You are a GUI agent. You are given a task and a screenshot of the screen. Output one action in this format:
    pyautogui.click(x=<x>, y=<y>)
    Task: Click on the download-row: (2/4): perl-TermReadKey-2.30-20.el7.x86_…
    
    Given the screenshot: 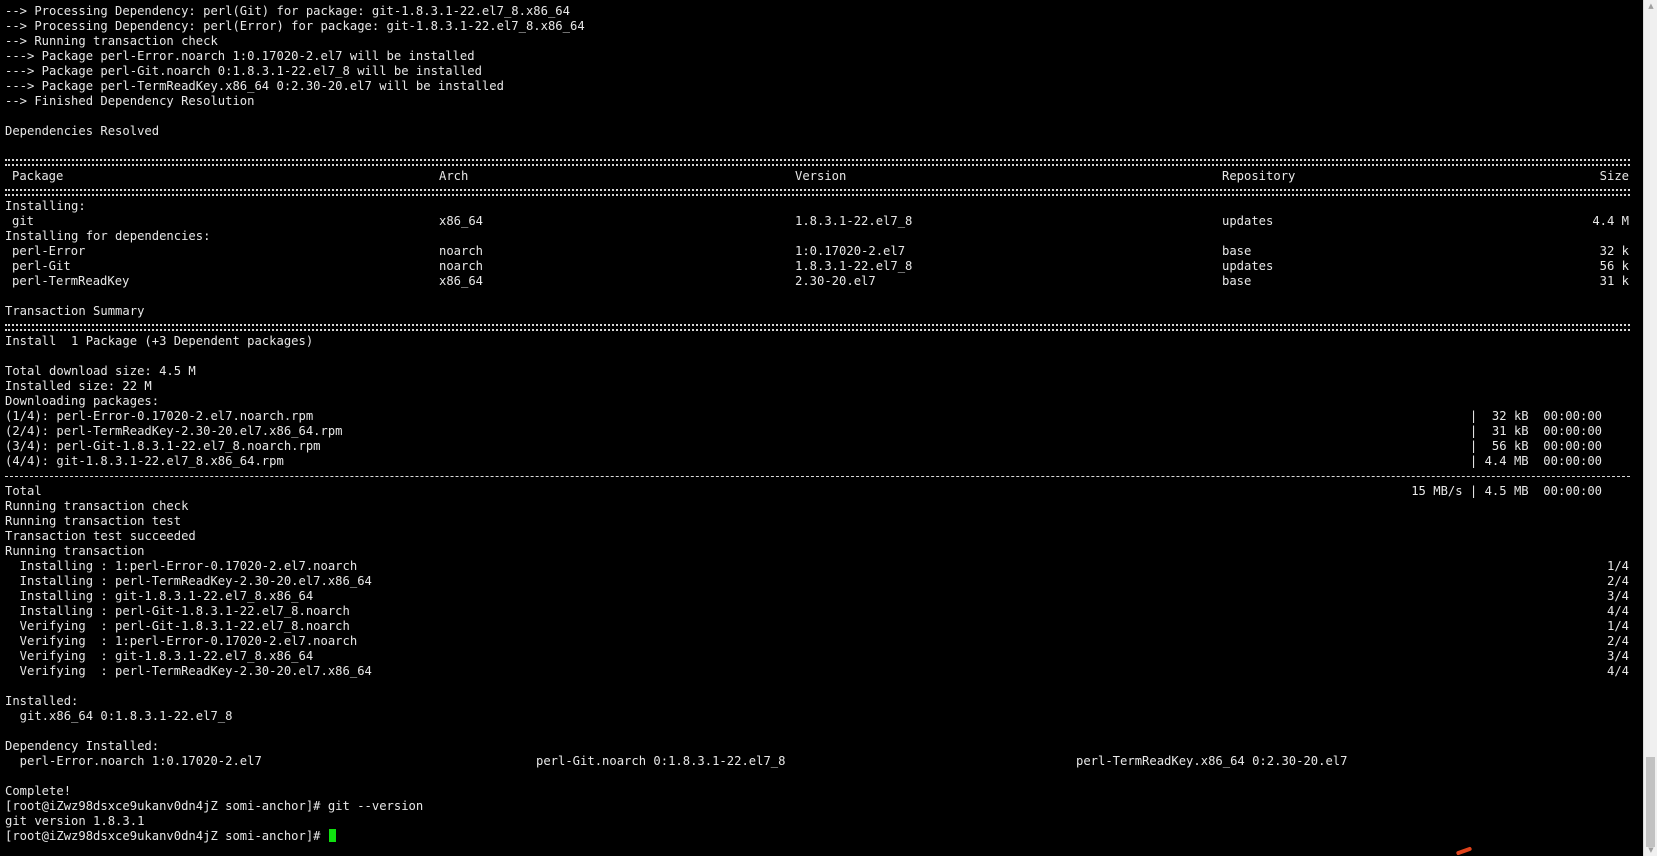 What is the action you would take?
    pyautogui.click(x=817, y=431)
    